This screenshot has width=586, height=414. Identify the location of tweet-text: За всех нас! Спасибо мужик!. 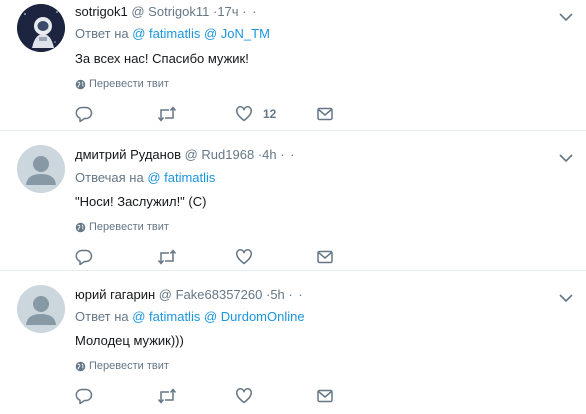
(162, 58).